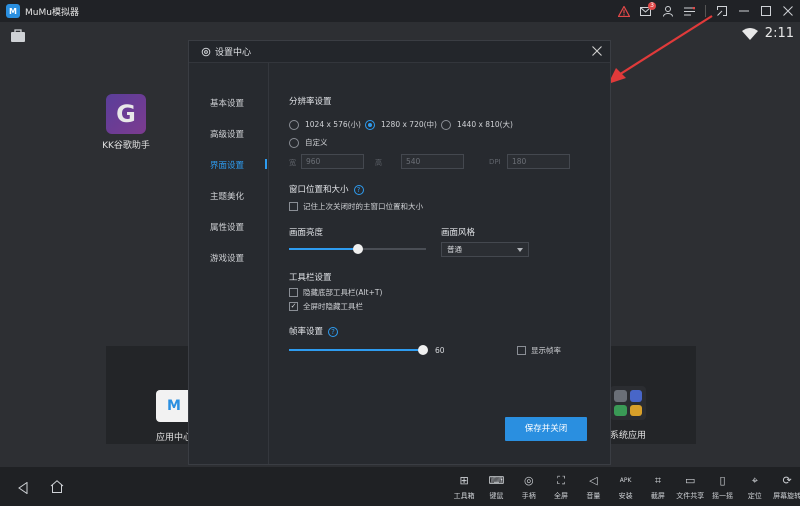  I want to click on mumu-logo-icon: M, so click(13, 11).